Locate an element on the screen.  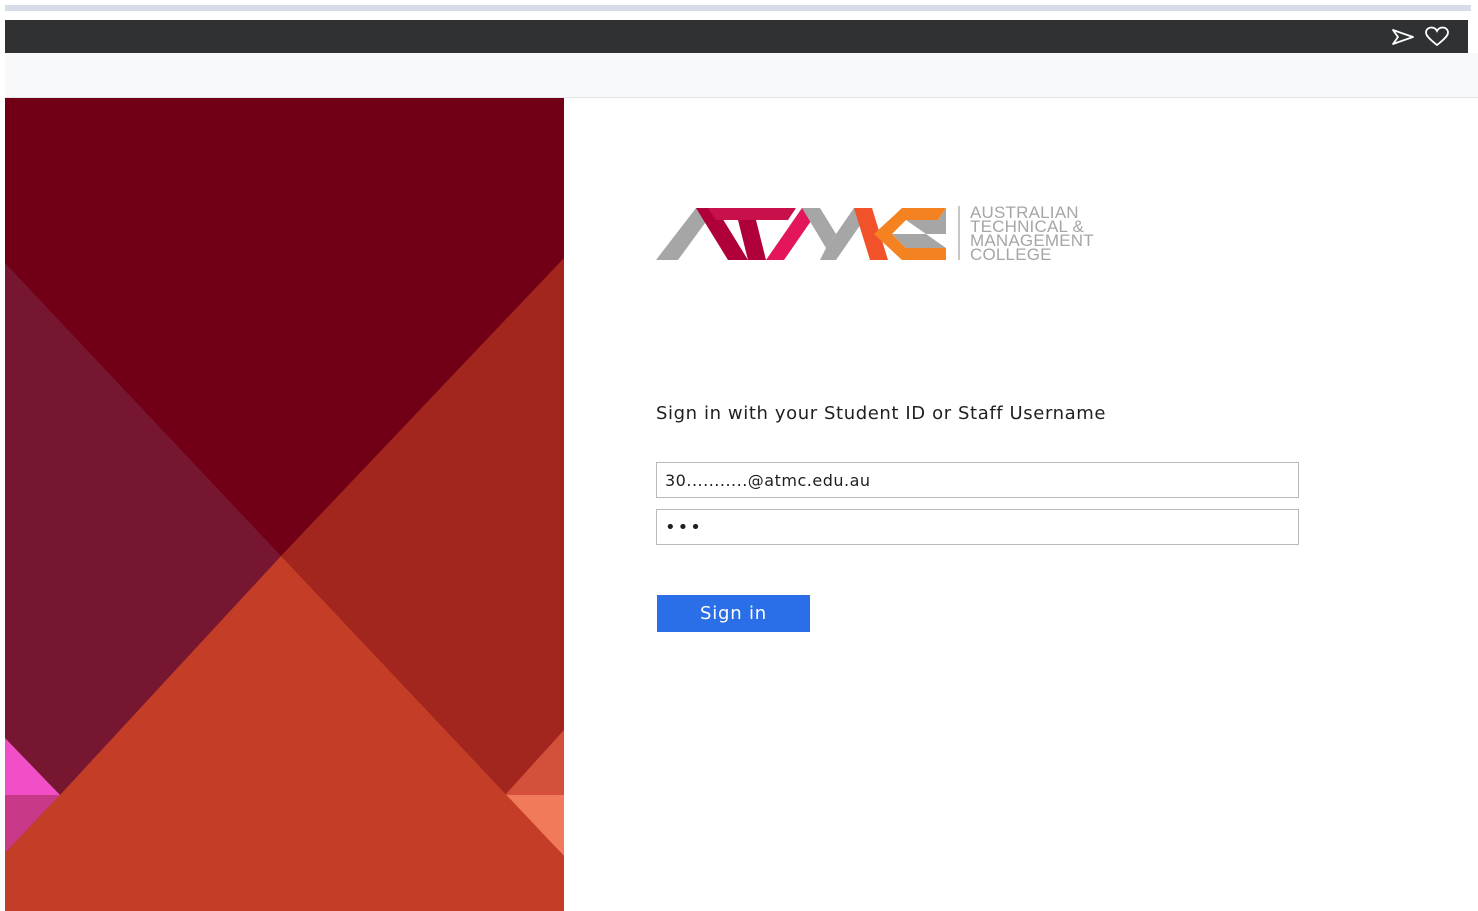
heart-icon is located at coordinates (1437, 37).